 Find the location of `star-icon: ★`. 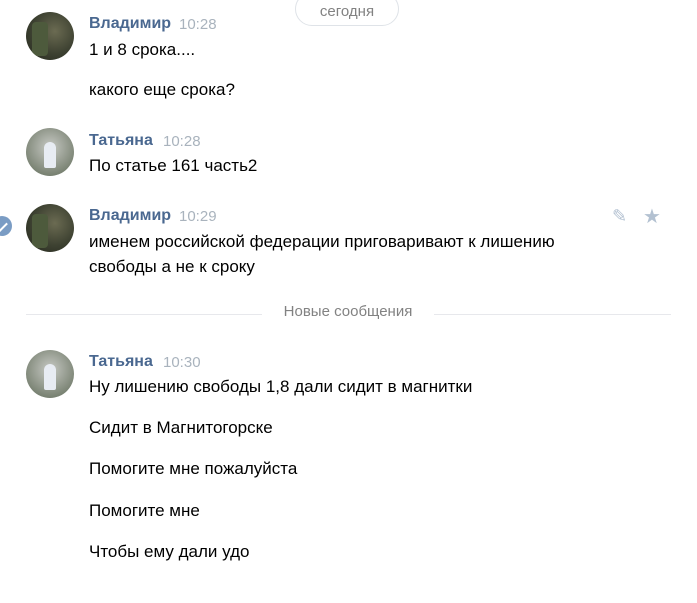

star-icon: ★ is located at coordinates (652, 216).